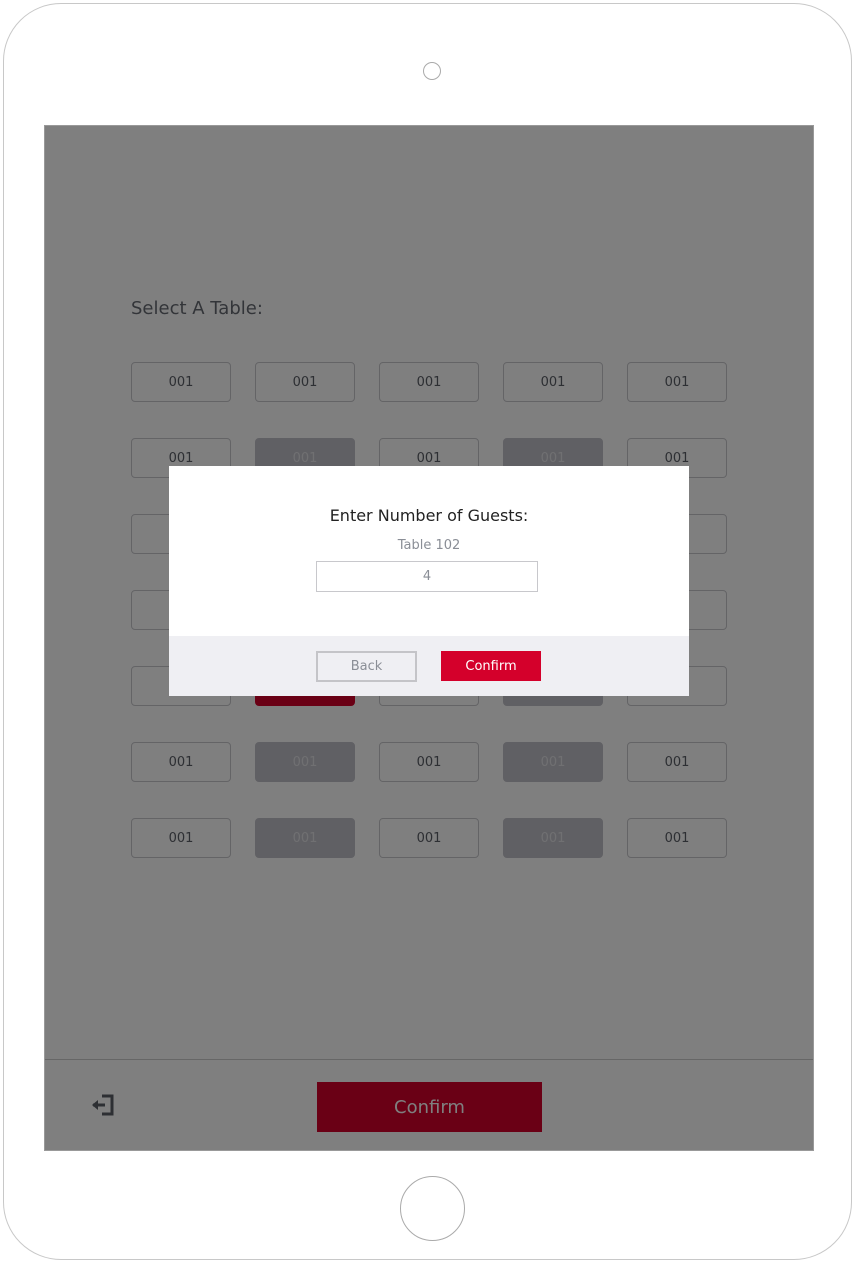 This screenshot has height=1265, width=857. I want to click on dialog-footer: Back Confirm, so click(429, 666).